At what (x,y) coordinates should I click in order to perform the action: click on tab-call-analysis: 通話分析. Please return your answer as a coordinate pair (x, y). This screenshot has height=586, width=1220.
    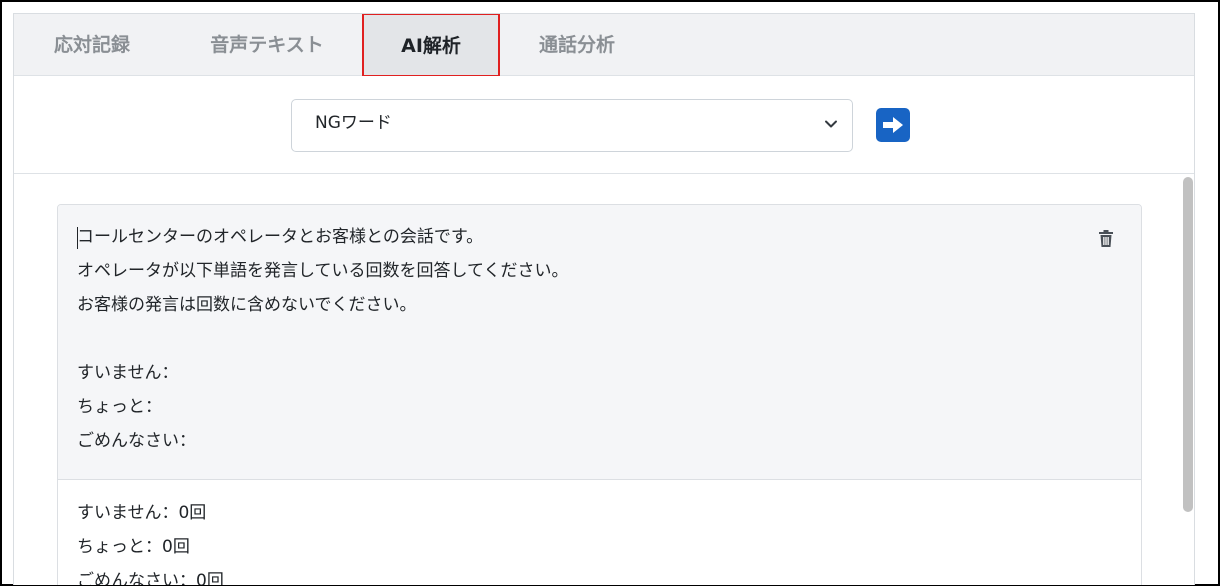
    Looking at the image, I should click on (577, 45).